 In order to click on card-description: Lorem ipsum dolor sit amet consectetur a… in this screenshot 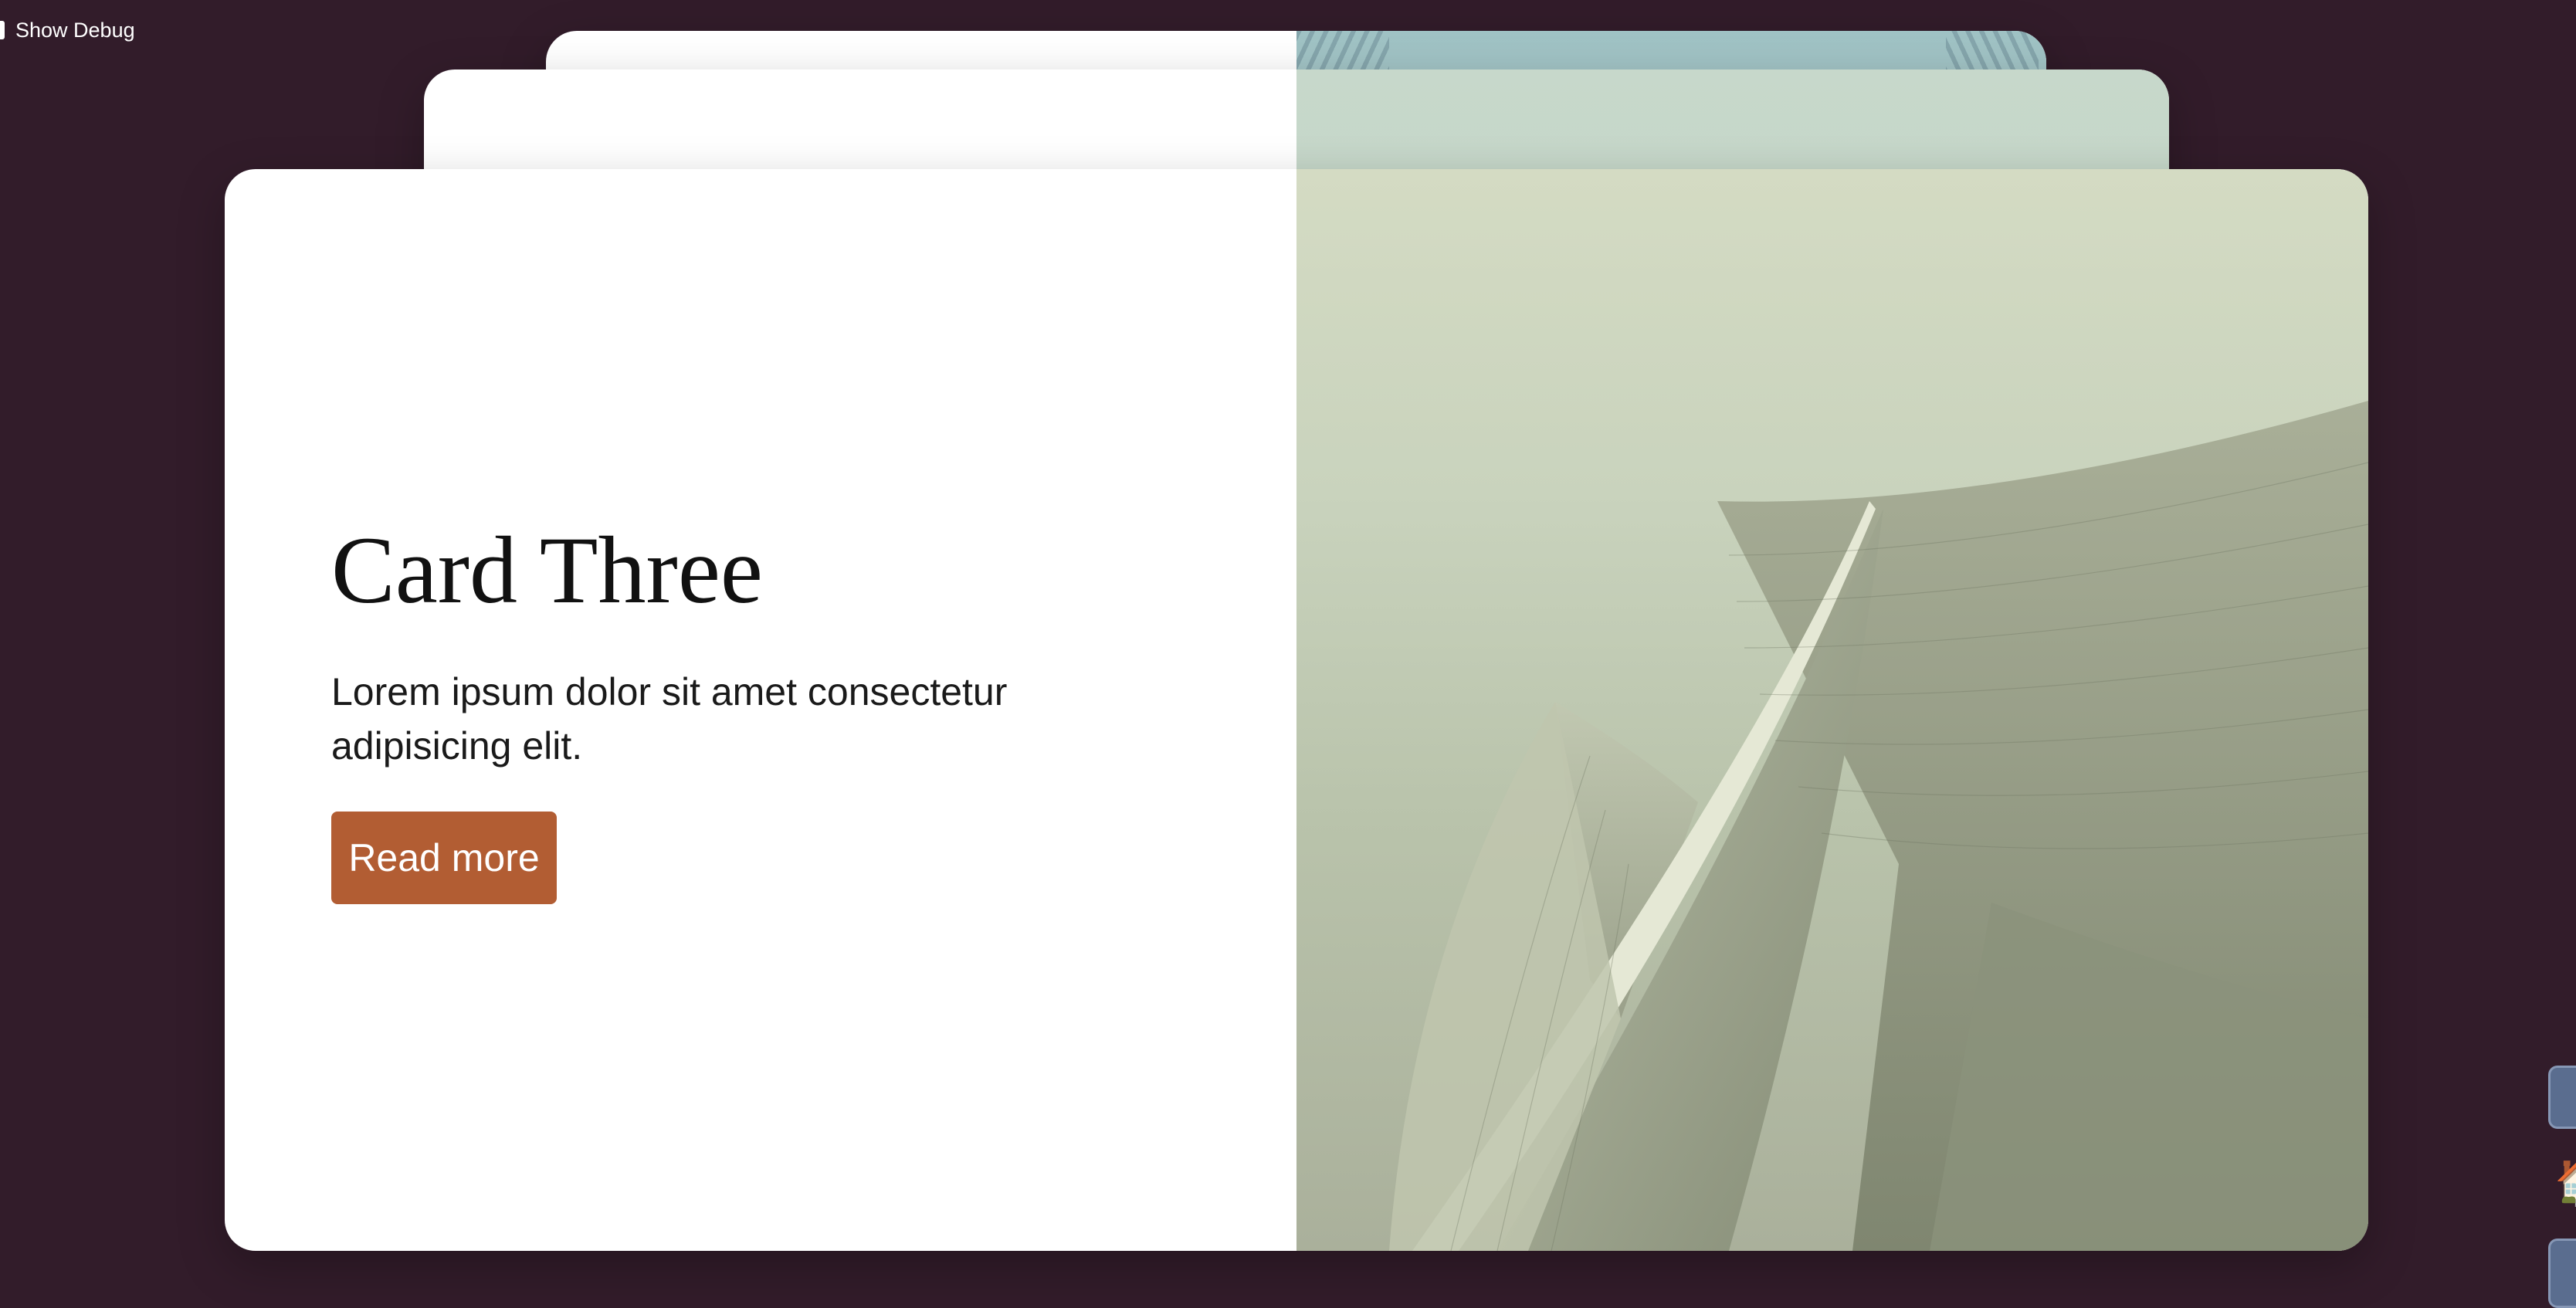, I will do `click(669, 719)`.